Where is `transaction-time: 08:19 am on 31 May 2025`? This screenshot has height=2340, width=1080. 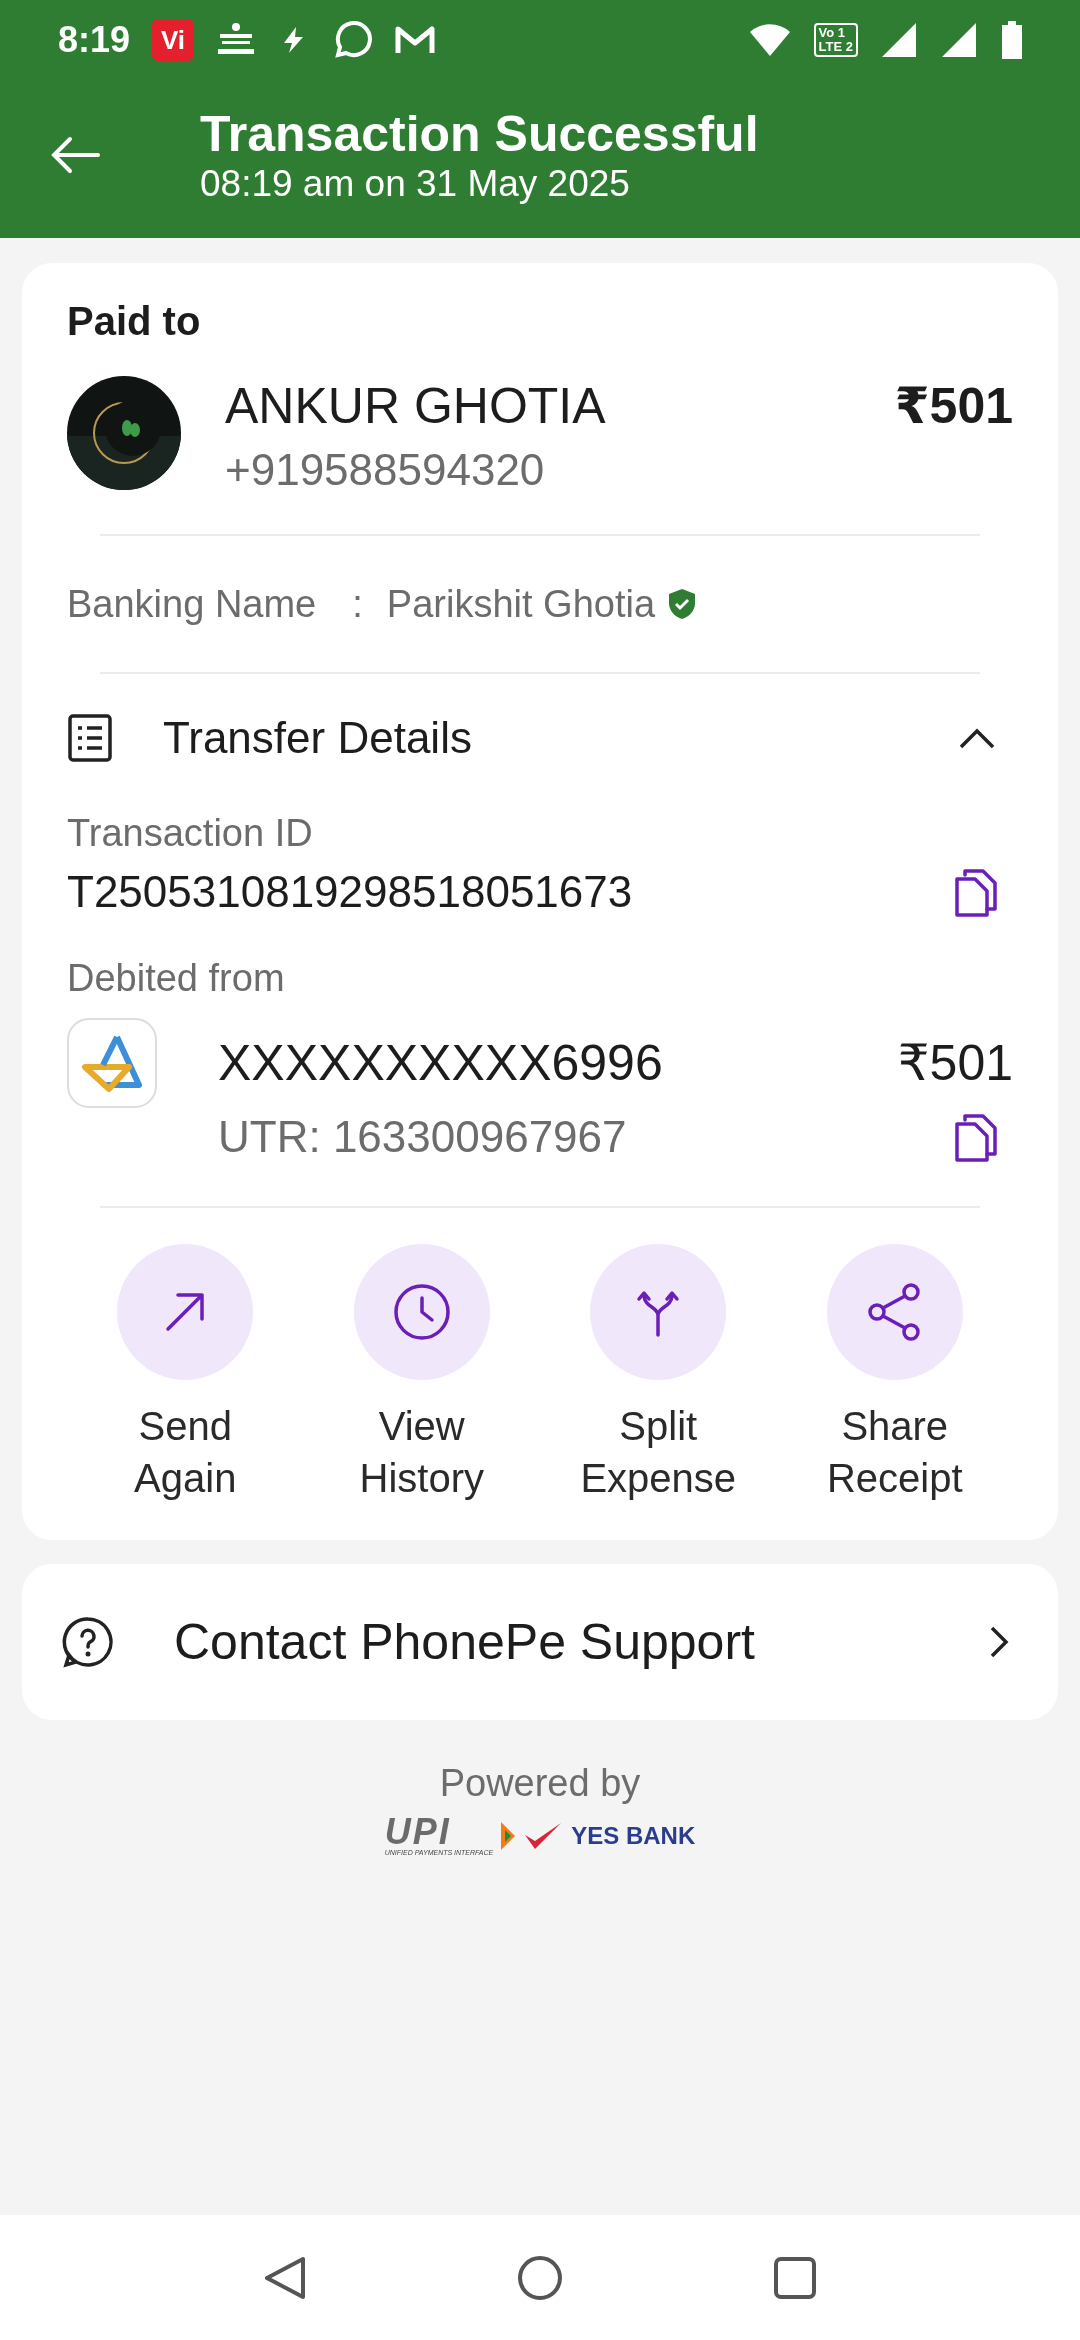 transaction-time: 08:19 am on 31 May 2025 is located at coordinates (415, 184).